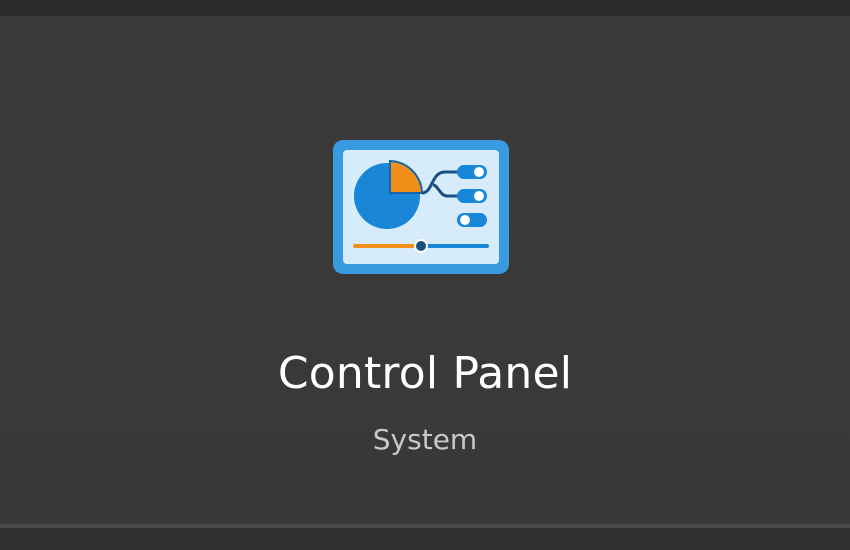 The height and width of the screenshot is (550, 850). What do you see at coordinates (425, 373) in the screenshot?
I see `app-title: Control Panel` at bounding box center [425, 373].